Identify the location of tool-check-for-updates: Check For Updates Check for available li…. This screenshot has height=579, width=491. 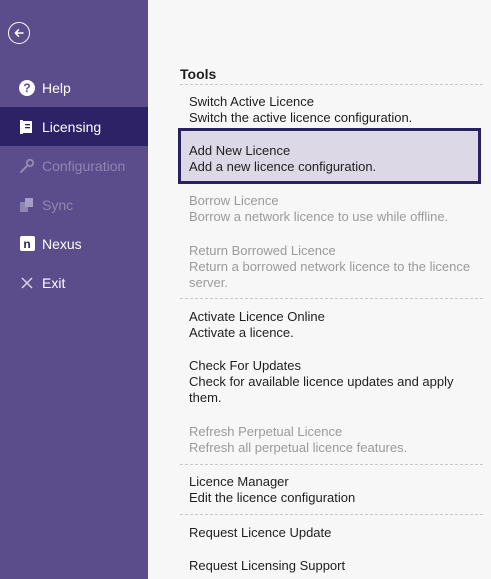
(330, 382).